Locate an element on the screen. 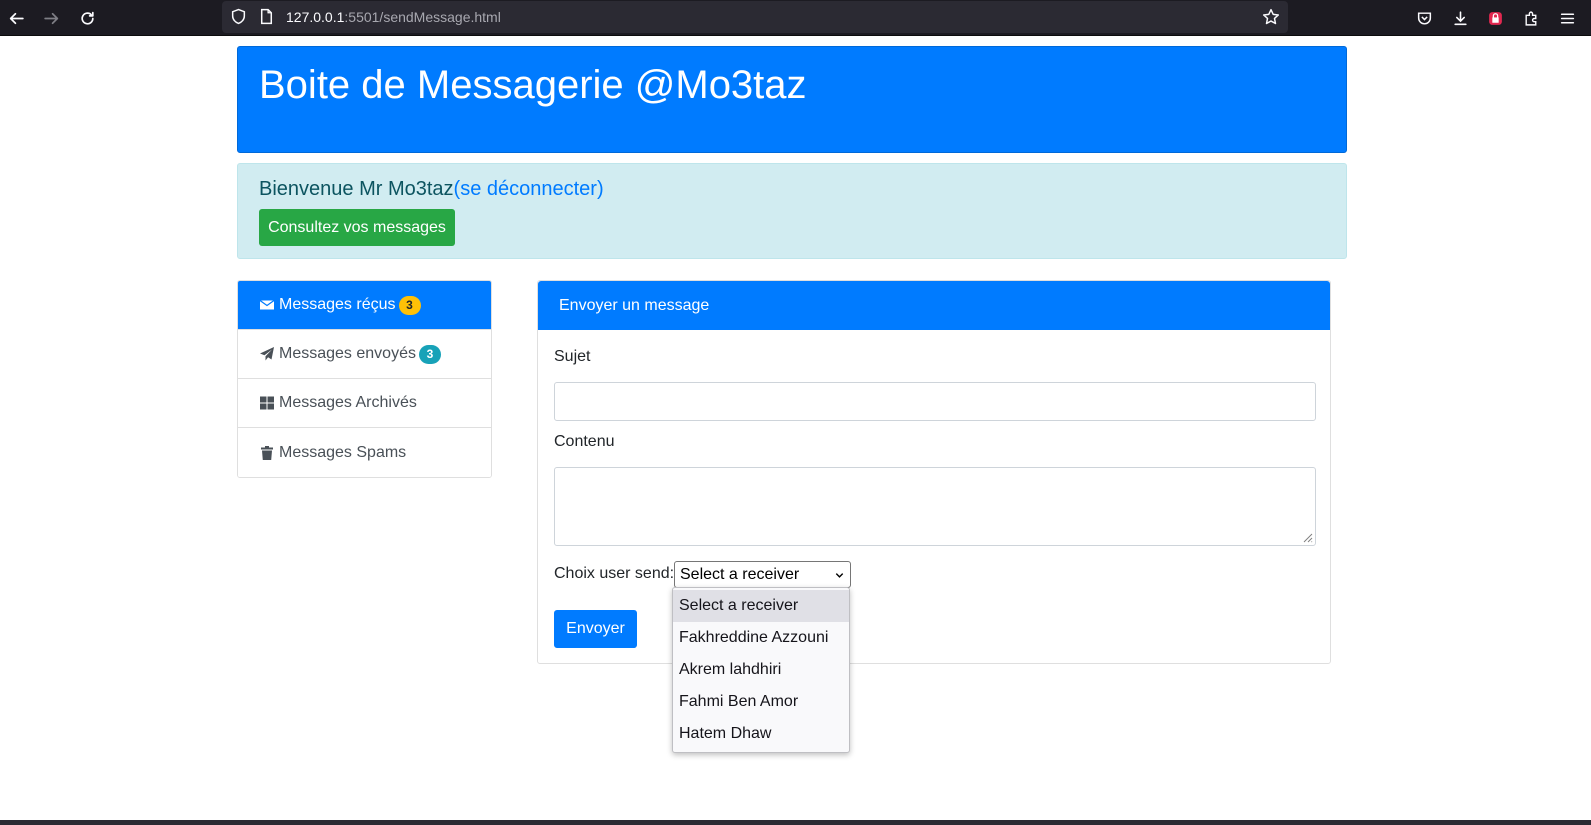  sidebar-item-archived: Messages Archivés is located at coordinates (364, 403).